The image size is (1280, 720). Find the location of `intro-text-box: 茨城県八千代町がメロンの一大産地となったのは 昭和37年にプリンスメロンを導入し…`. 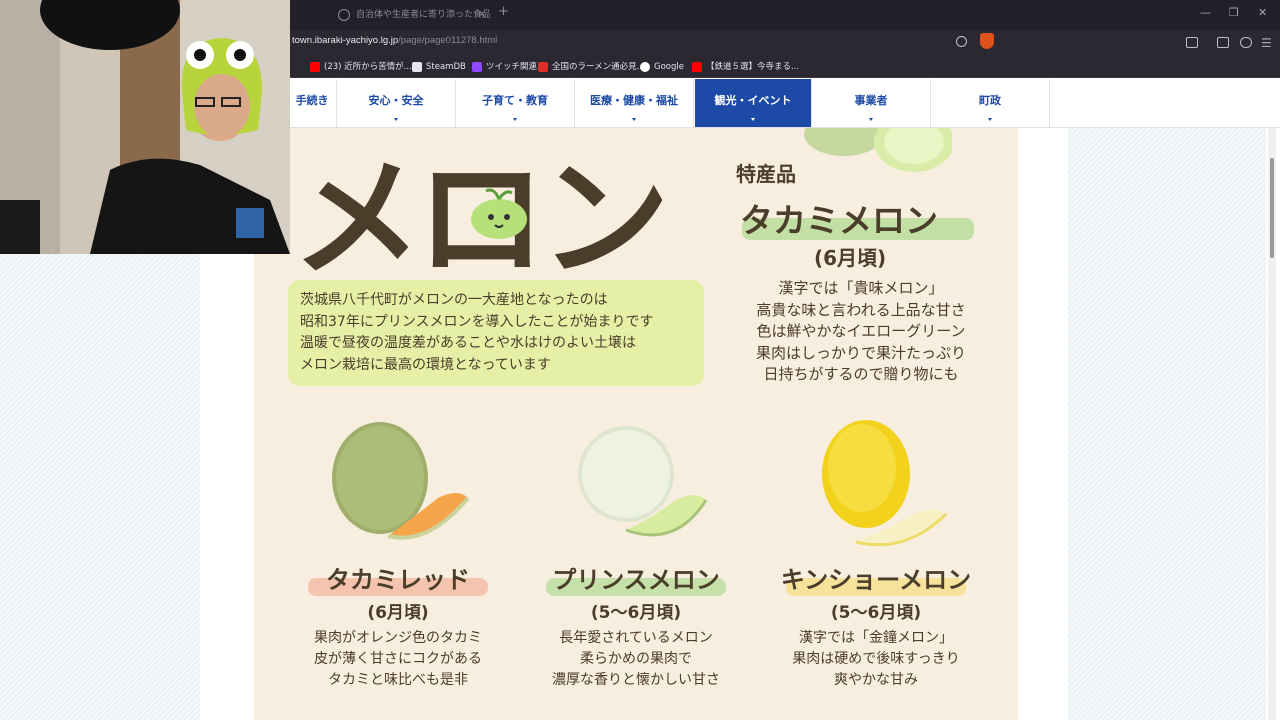

intro-text-box: 茨城県八千代町がメロンの一大産地となったのは 昭和37年にプリンスメロンを導入し… is located at coordinates (496, 333).